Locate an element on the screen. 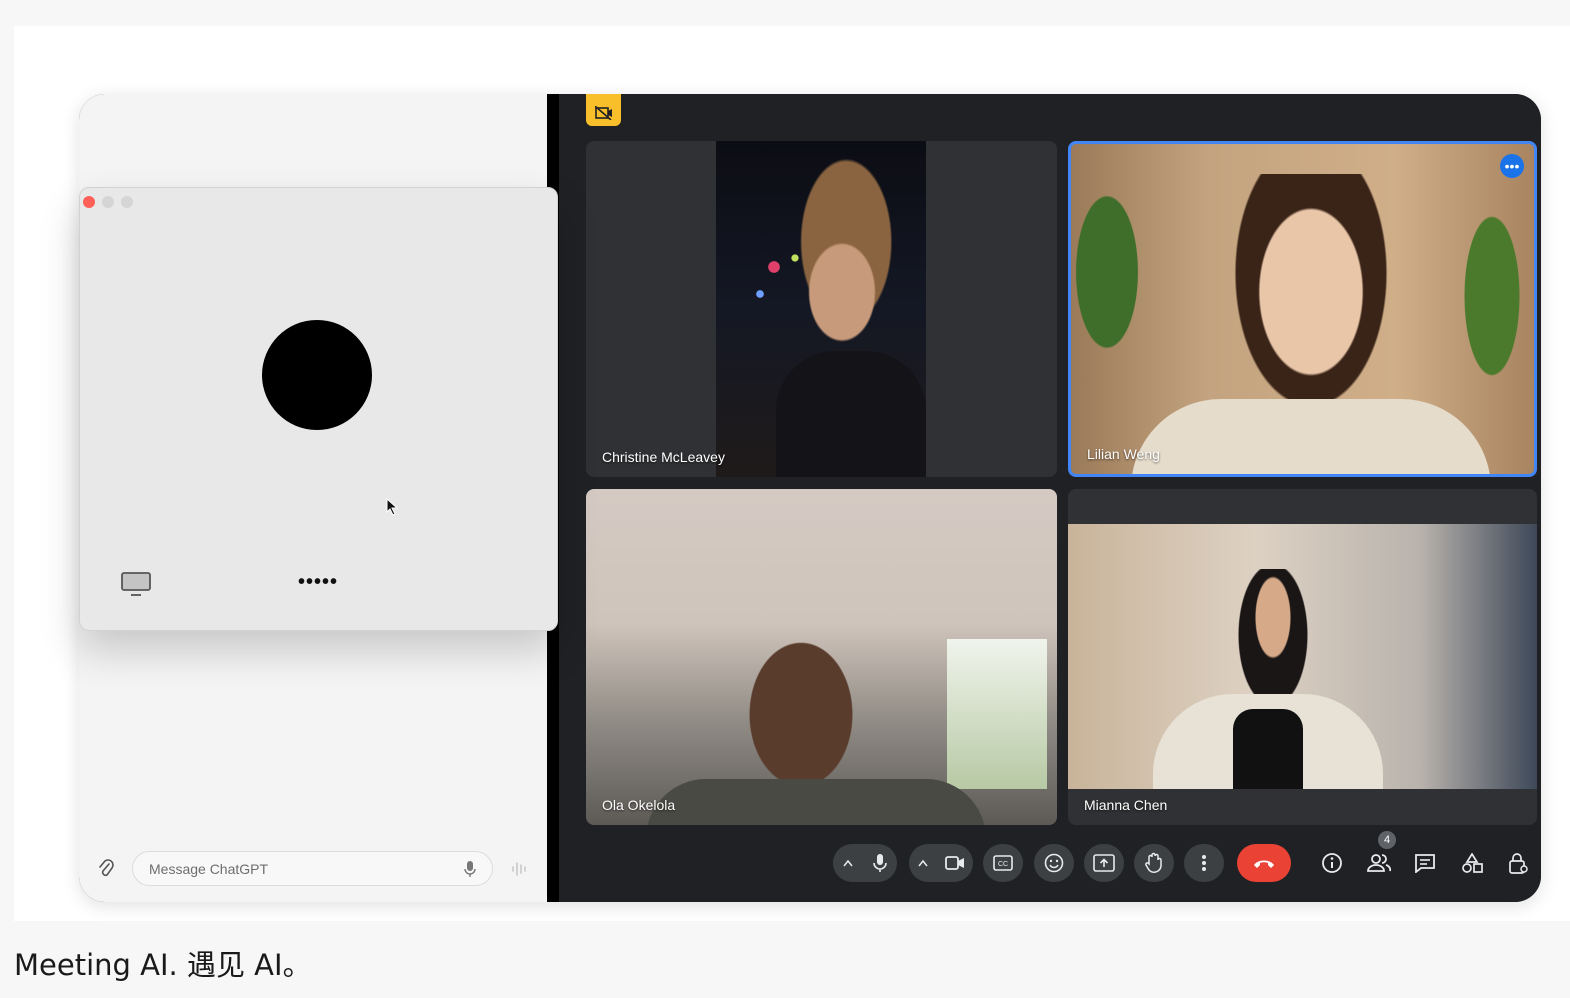 Image resolution: width=1570 pixels, height=998 pixels. captions-icon: CC is located at coordinates (1003, 863).